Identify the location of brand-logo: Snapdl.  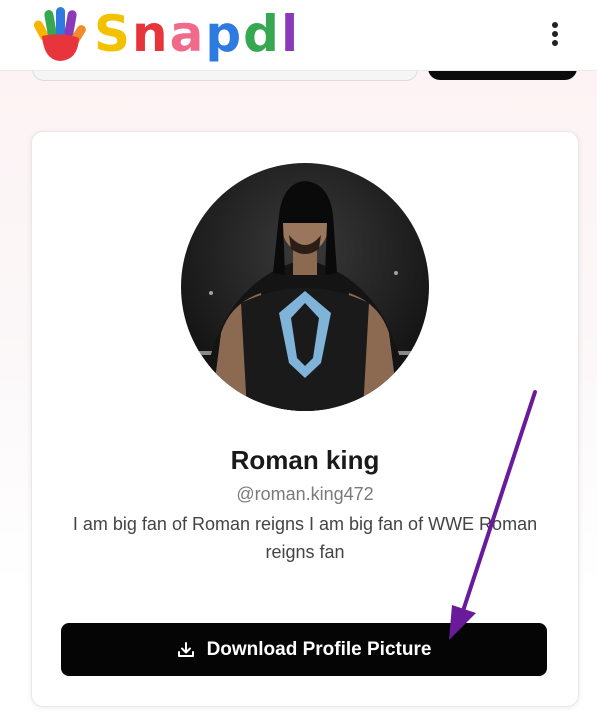
(167, 34).